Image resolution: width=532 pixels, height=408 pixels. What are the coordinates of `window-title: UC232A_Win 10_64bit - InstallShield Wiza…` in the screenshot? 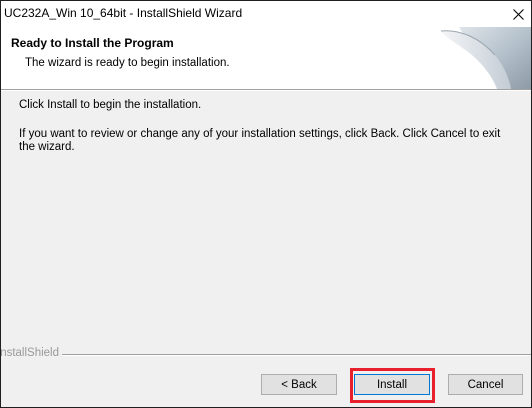 It's located at (123, 13).